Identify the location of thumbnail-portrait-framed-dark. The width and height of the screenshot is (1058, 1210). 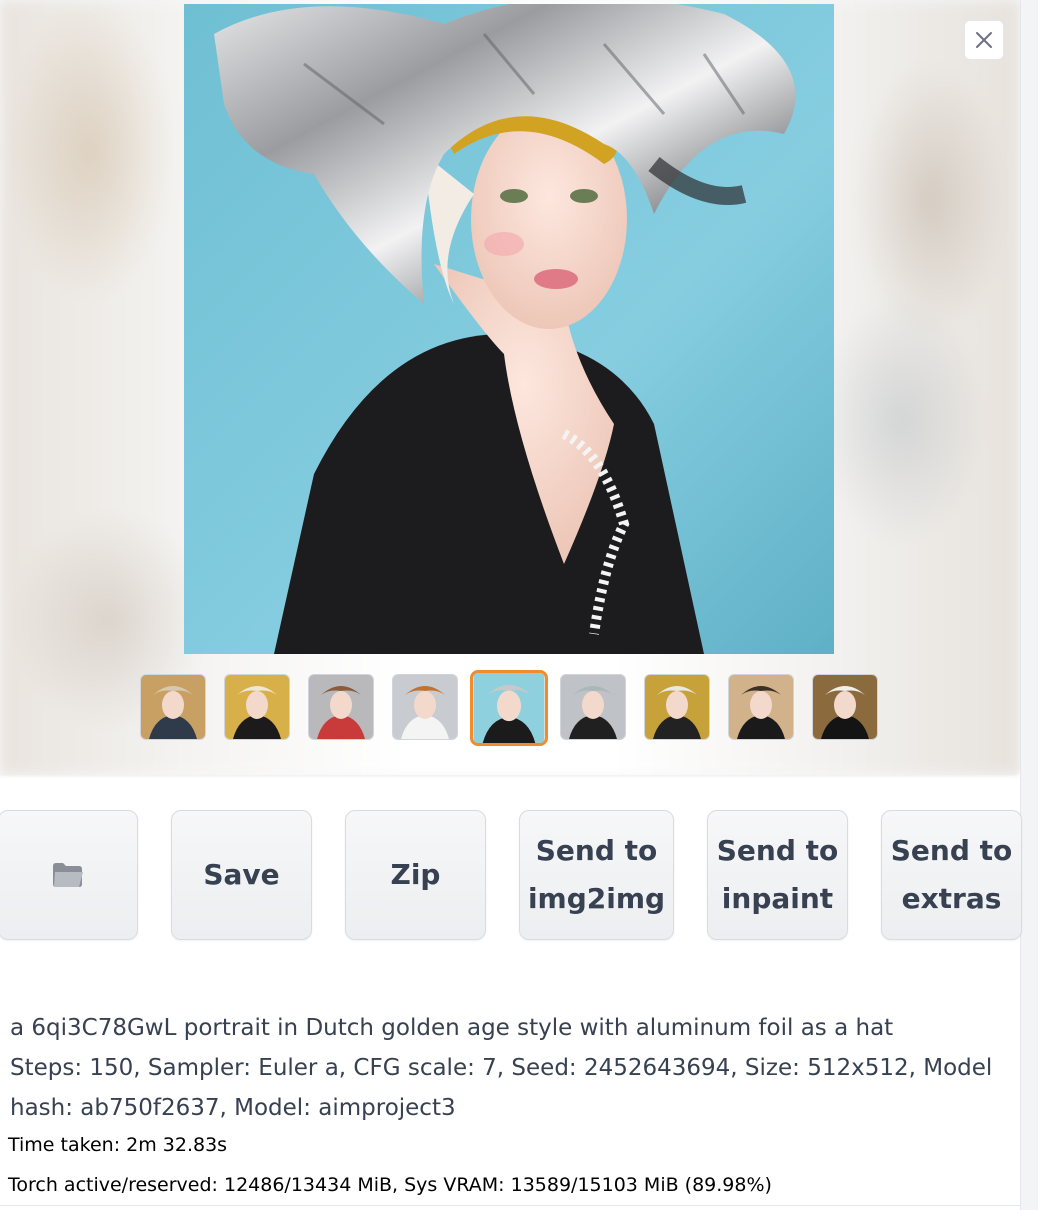
(761, 707).